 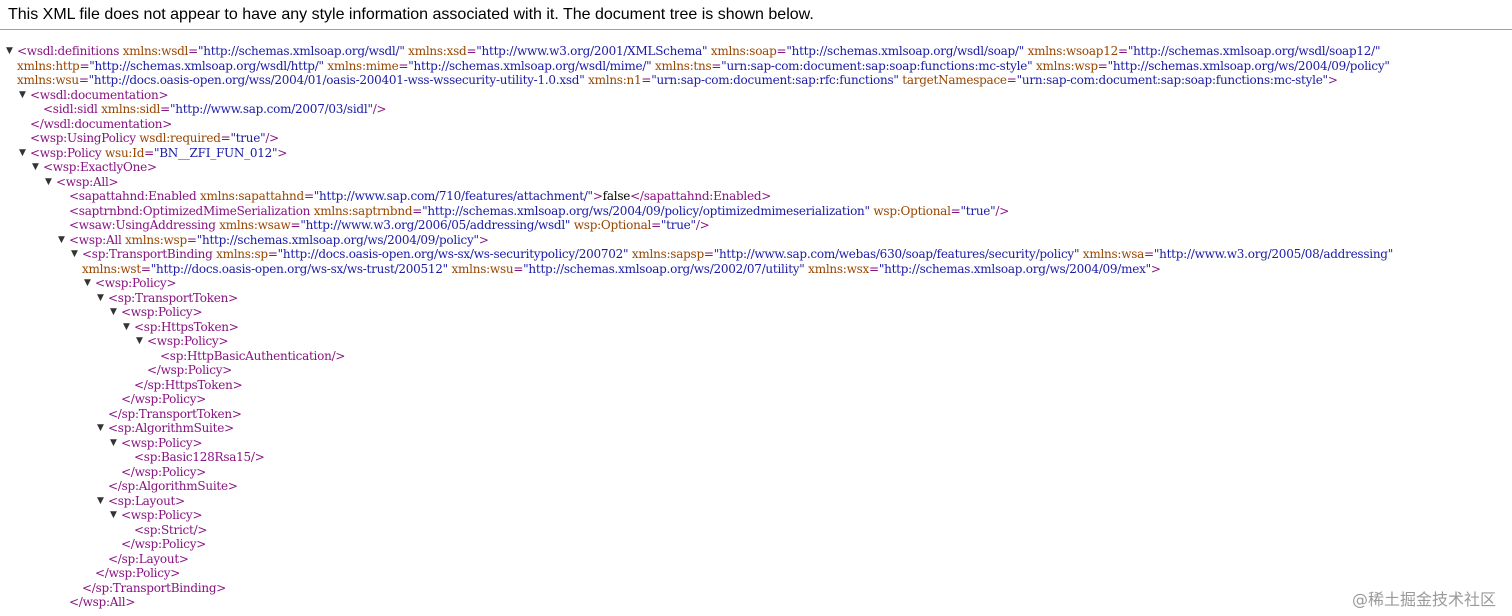 What do you see at coordinates (301, 51) in the screenshot?
I see `xml-attr-value: "http://schemas.xmlsoap.org/wsdl/"` at bounding box center [301, 51].